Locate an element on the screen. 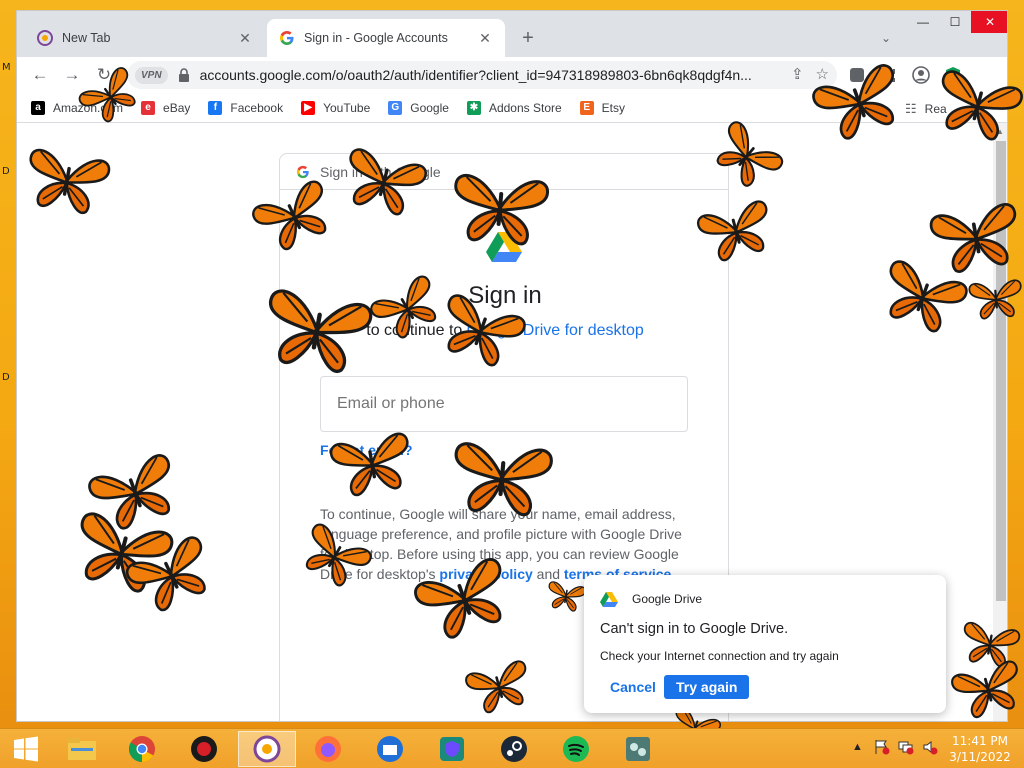 This screenshot has height=768, width=1024. chrome-logo-icon is located at coordinates (141, 749).